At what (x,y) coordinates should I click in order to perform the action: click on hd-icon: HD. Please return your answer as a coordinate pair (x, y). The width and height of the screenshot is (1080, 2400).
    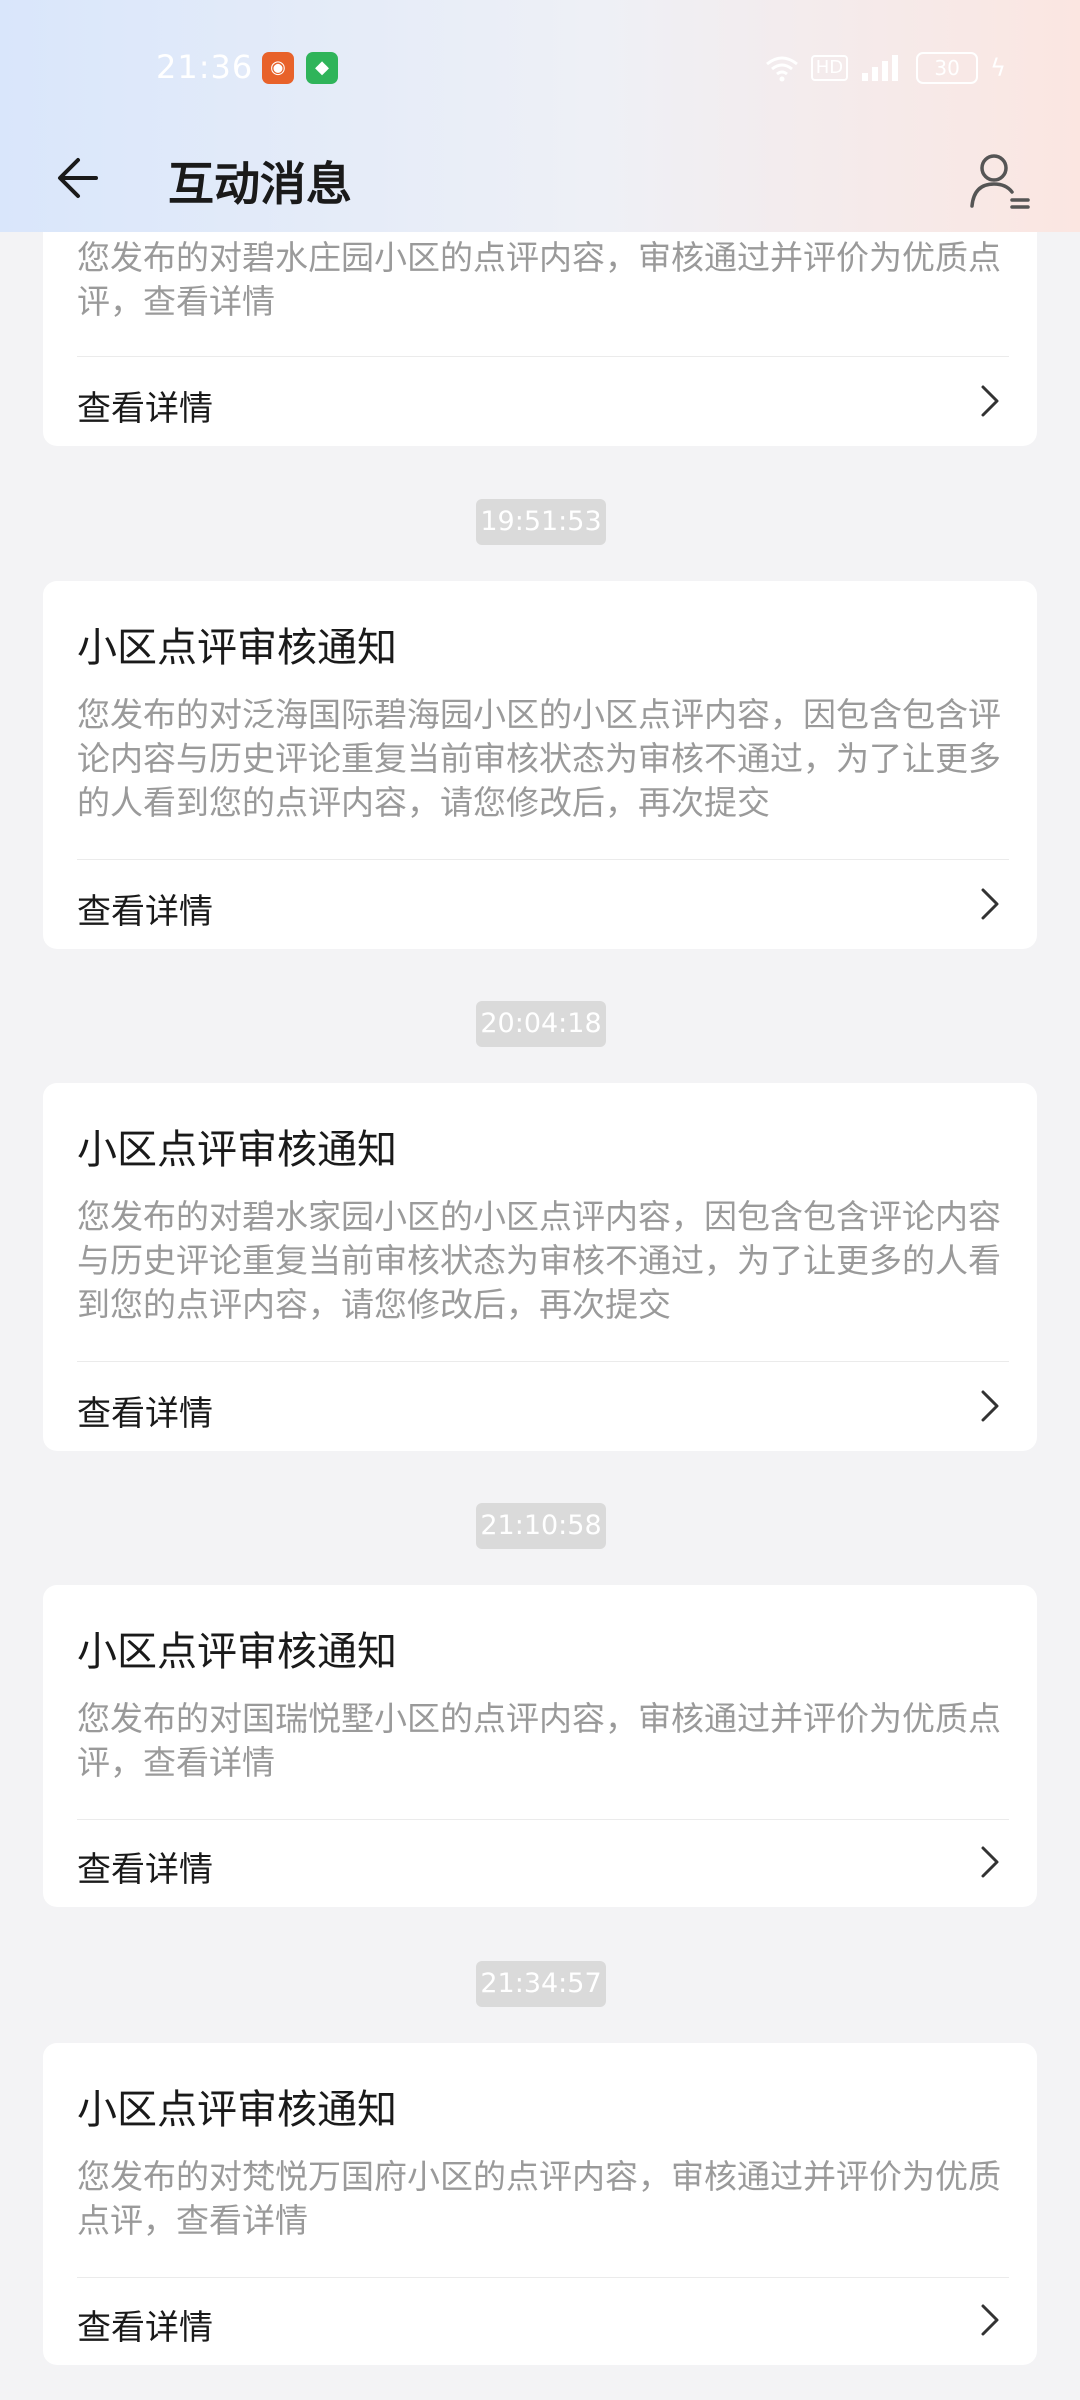
    Looking at the image, I should click on (829, 68).